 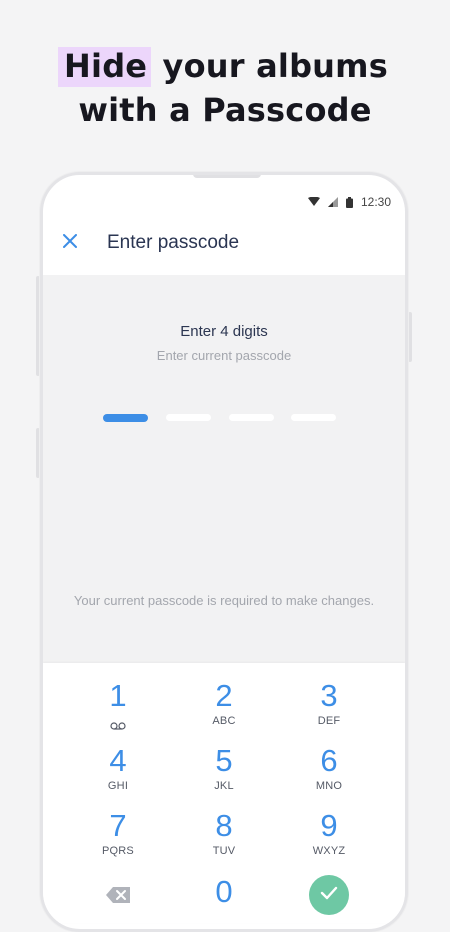 I want to click on key-letters: ABC, so click(x=224, y=721).